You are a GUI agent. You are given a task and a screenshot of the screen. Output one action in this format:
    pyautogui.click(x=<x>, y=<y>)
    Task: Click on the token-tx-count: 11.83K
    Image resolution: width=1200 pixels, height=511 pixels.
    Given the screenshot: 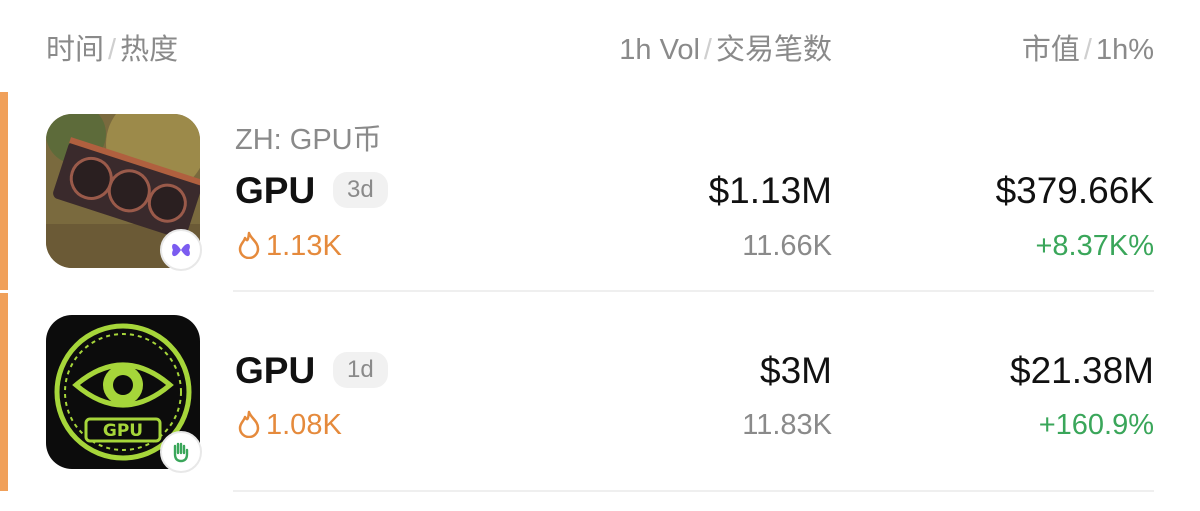 What is the action you would take?
    pyautogui.click(x=787, y=425)
    